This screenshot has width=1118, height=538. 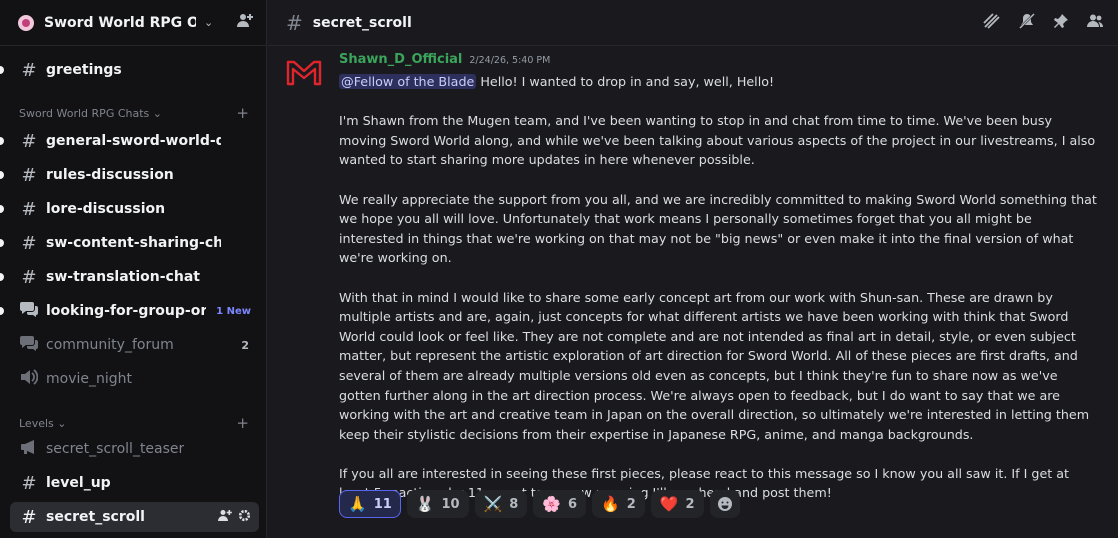 I want to click on channel-secret-scroll-teaser: secret_scroll_teaser, so click(x=134, y=449).